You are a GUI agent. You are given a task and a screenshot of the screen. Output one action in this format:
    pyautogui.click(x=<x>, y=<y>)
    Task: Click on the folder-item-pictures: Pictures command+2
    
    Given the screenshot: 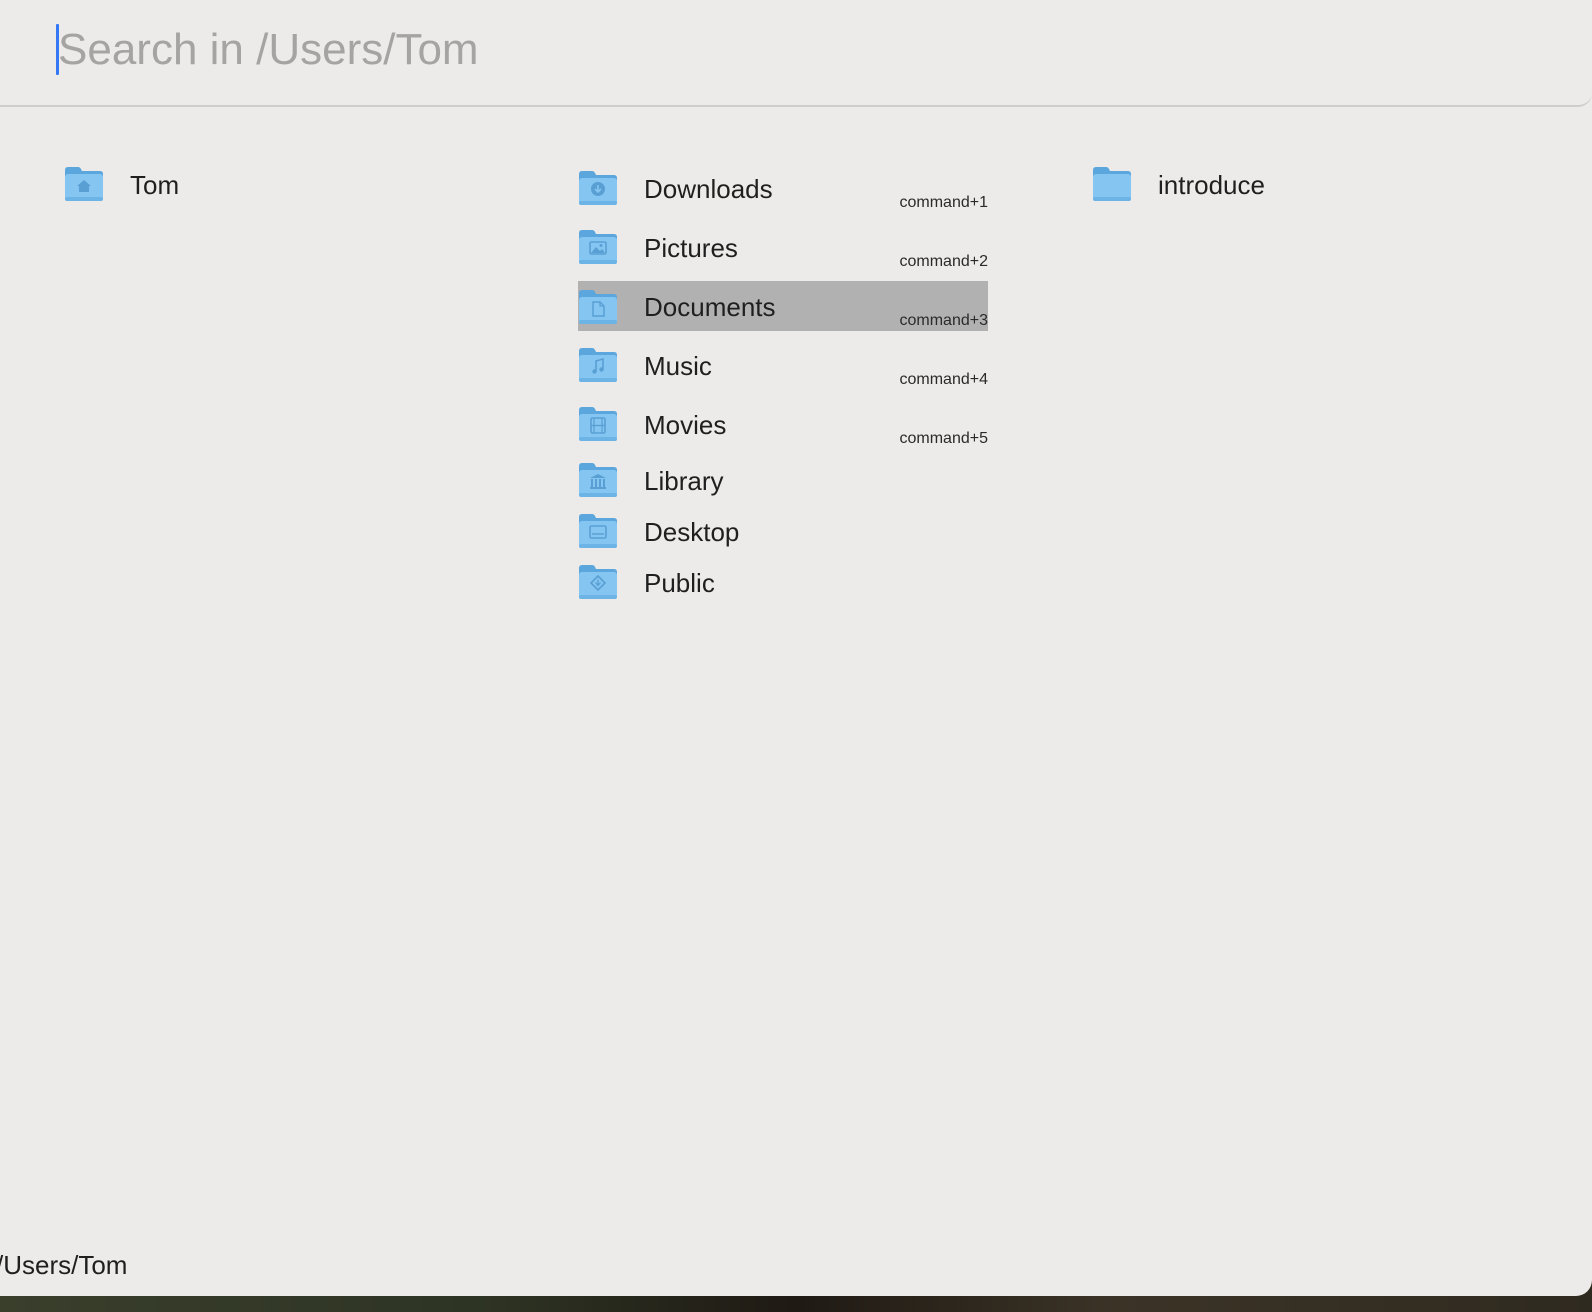 What is the action you would take?
    pyautogui.click(x=783, y=255)
    